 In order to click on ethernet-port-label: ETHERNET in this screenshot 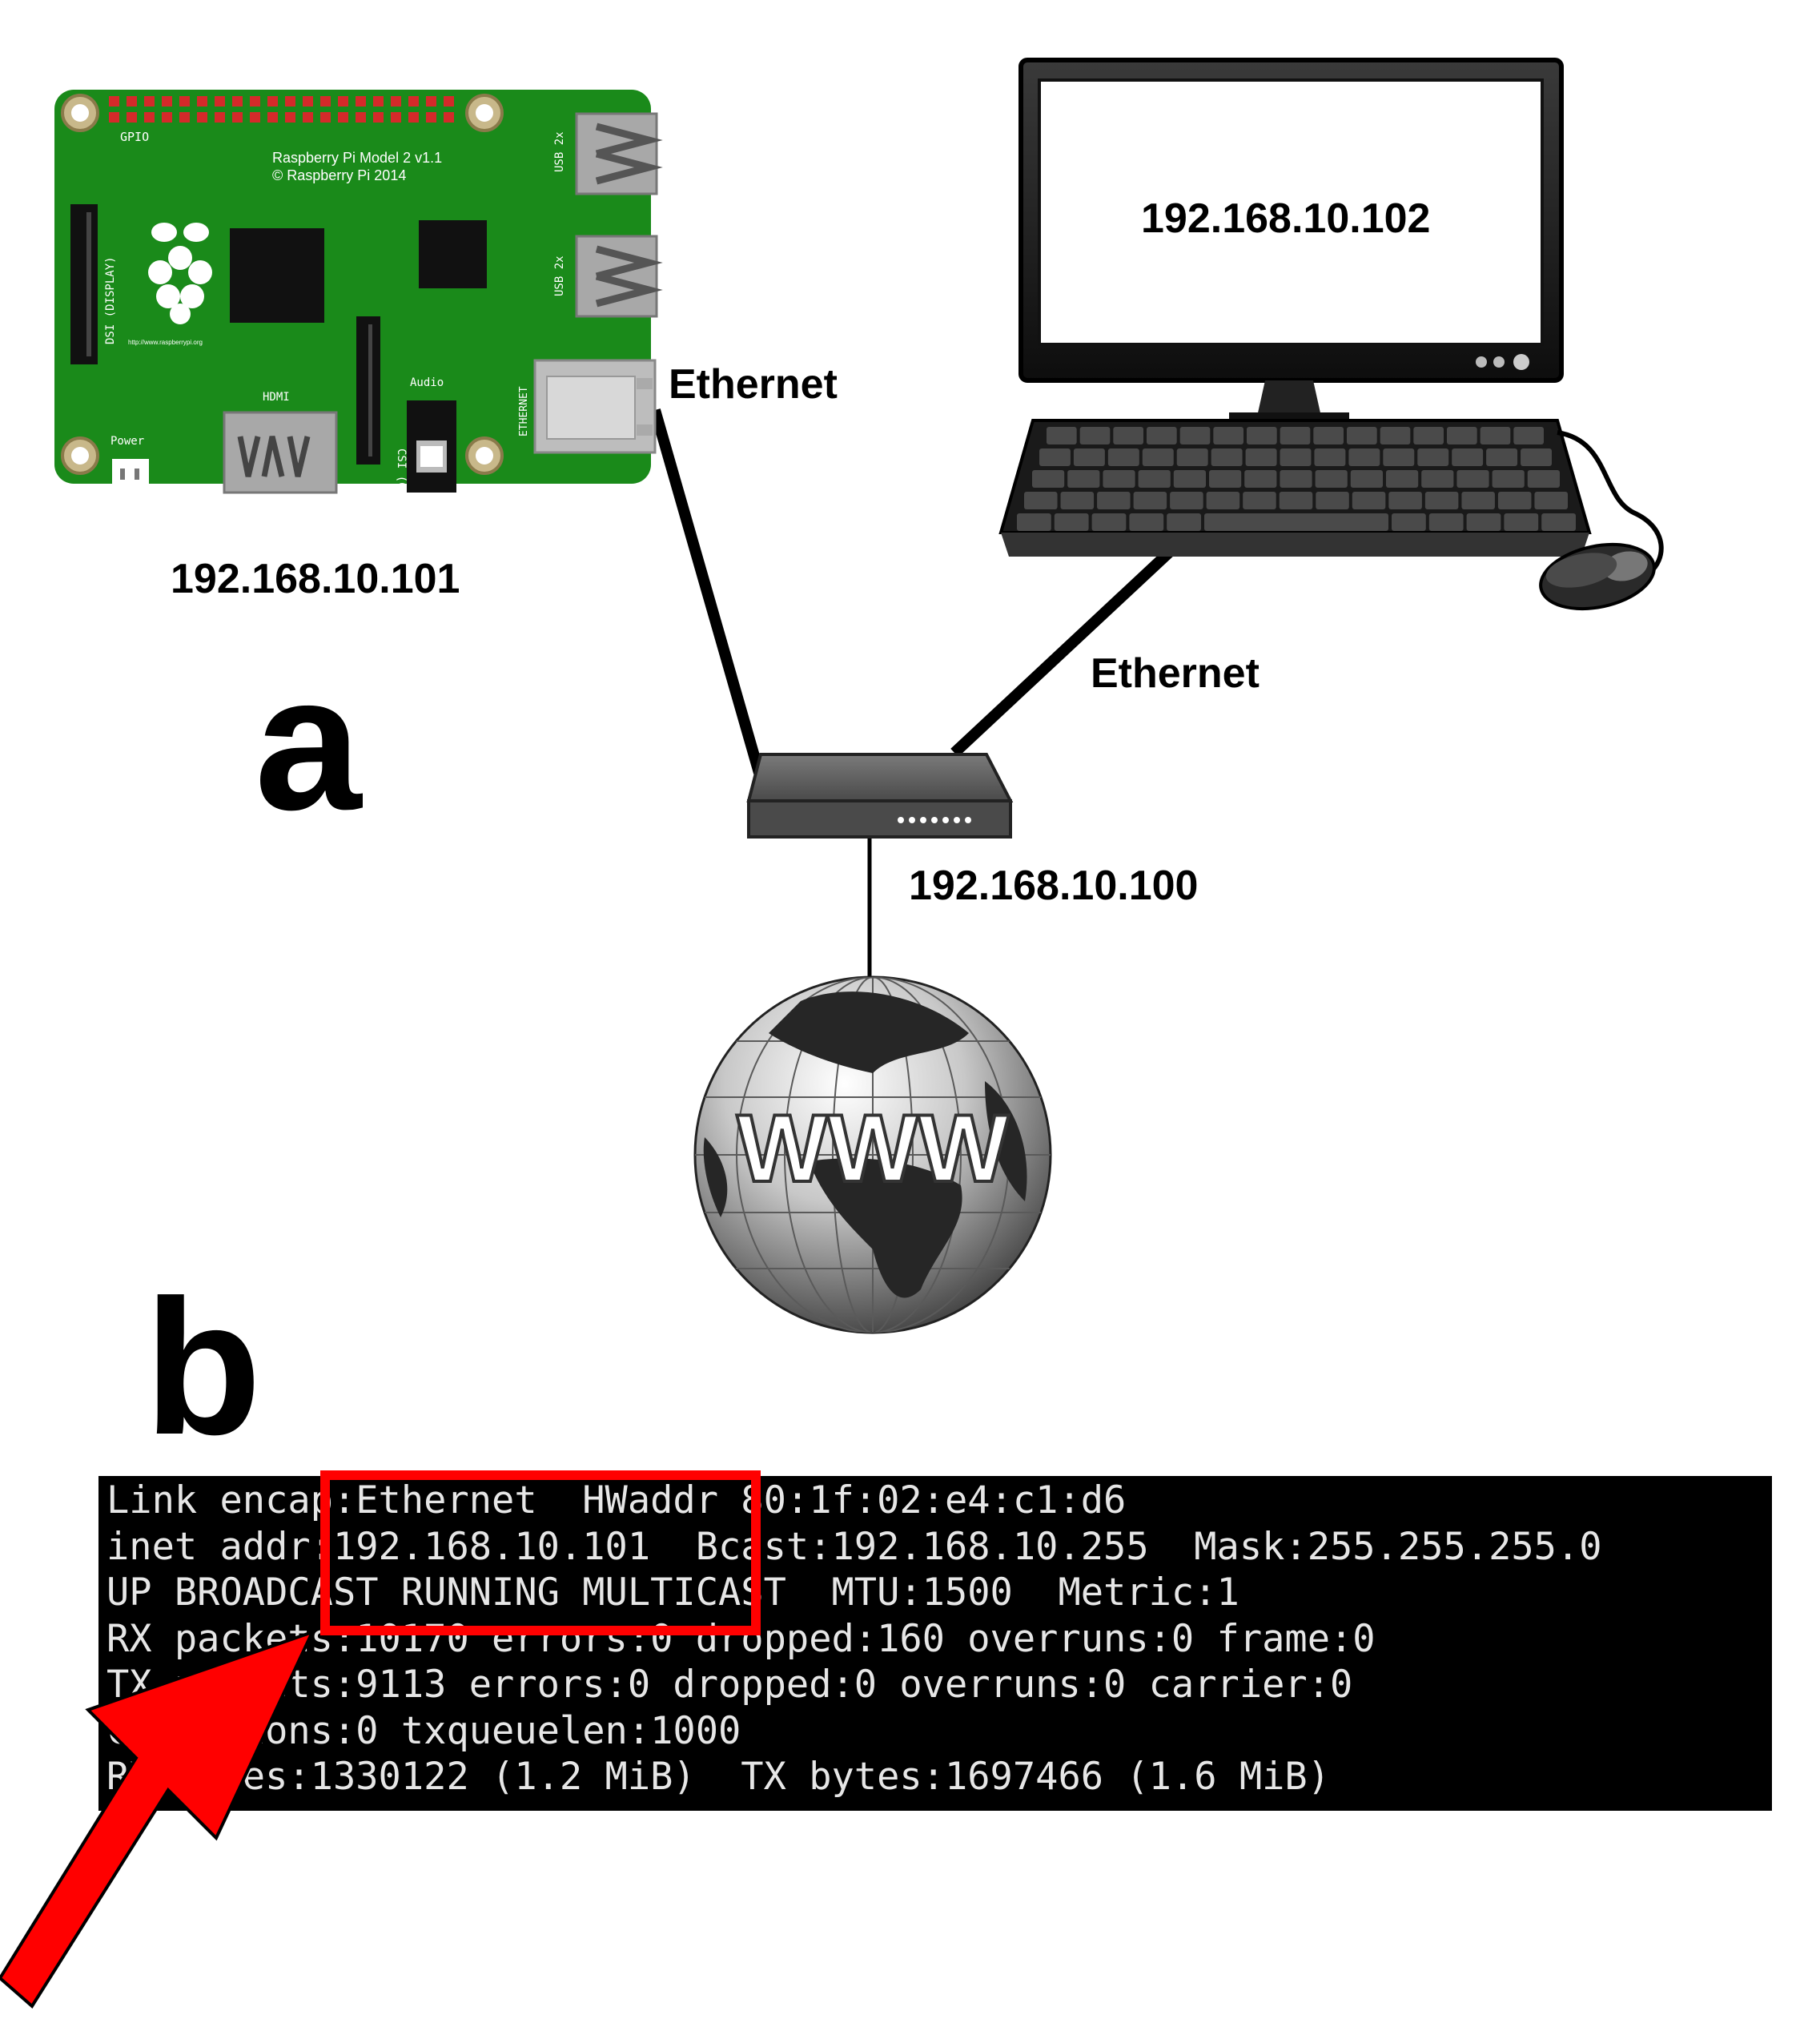, I will do `click(524, 411)`.